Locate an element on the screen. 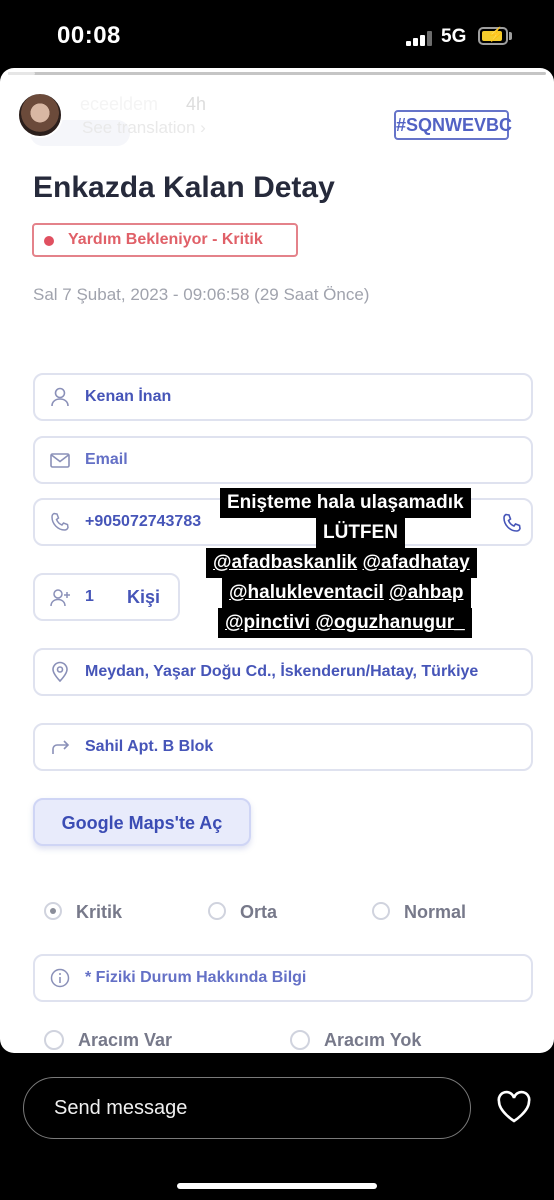 This screenshot has height=1200, width=554. network-label: 5G is located at coordinates (454, 36).